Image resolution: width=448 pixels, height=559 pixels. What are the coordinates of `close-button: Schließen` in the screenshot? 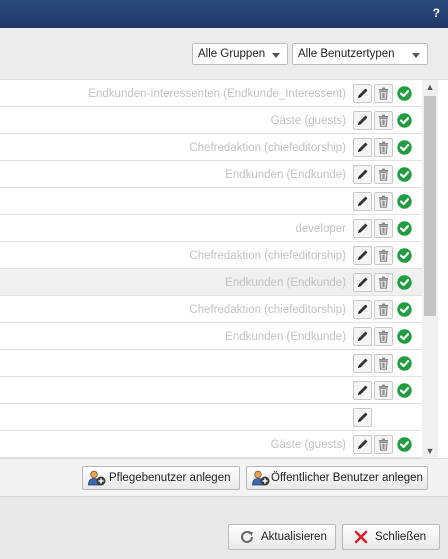 It's located at (391, 537).